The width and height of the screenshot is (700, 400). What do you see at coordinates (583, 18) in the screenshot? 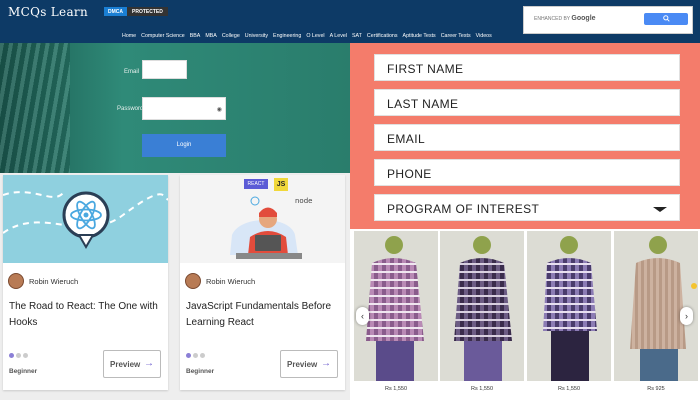
I see `google-label: Google` at bounding box center [583, 18].